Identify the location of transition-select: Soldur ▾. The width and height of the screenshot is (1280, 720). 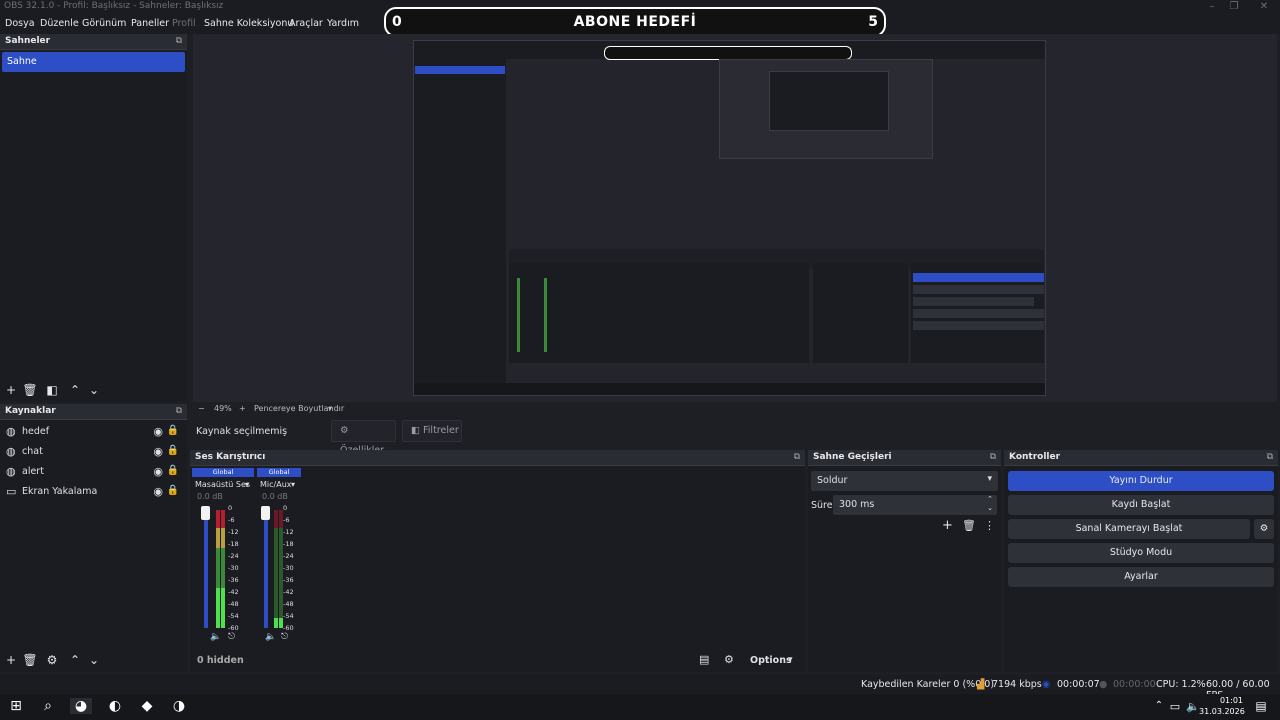
(904, 481).